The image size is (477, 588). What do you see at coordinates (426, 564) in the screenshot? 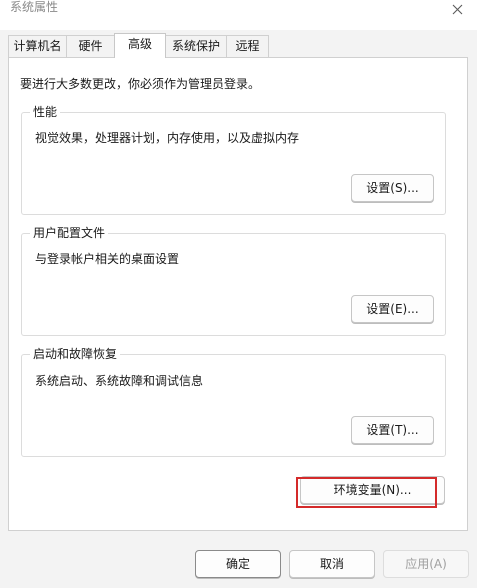
I see `apply-button: 应用(A)` at bounding box center [426, 564].